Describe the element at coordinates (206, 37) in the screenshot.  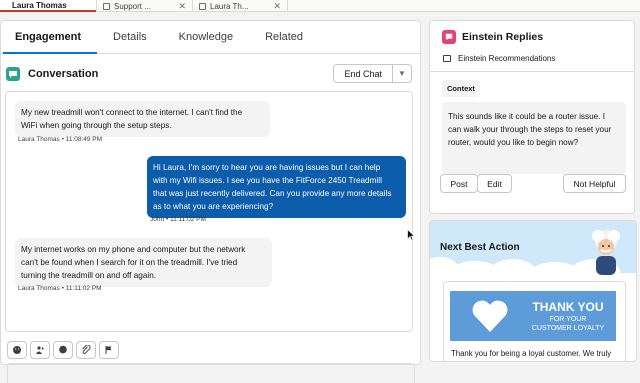
I see `tab-knowledge: Knowledge` at that location.